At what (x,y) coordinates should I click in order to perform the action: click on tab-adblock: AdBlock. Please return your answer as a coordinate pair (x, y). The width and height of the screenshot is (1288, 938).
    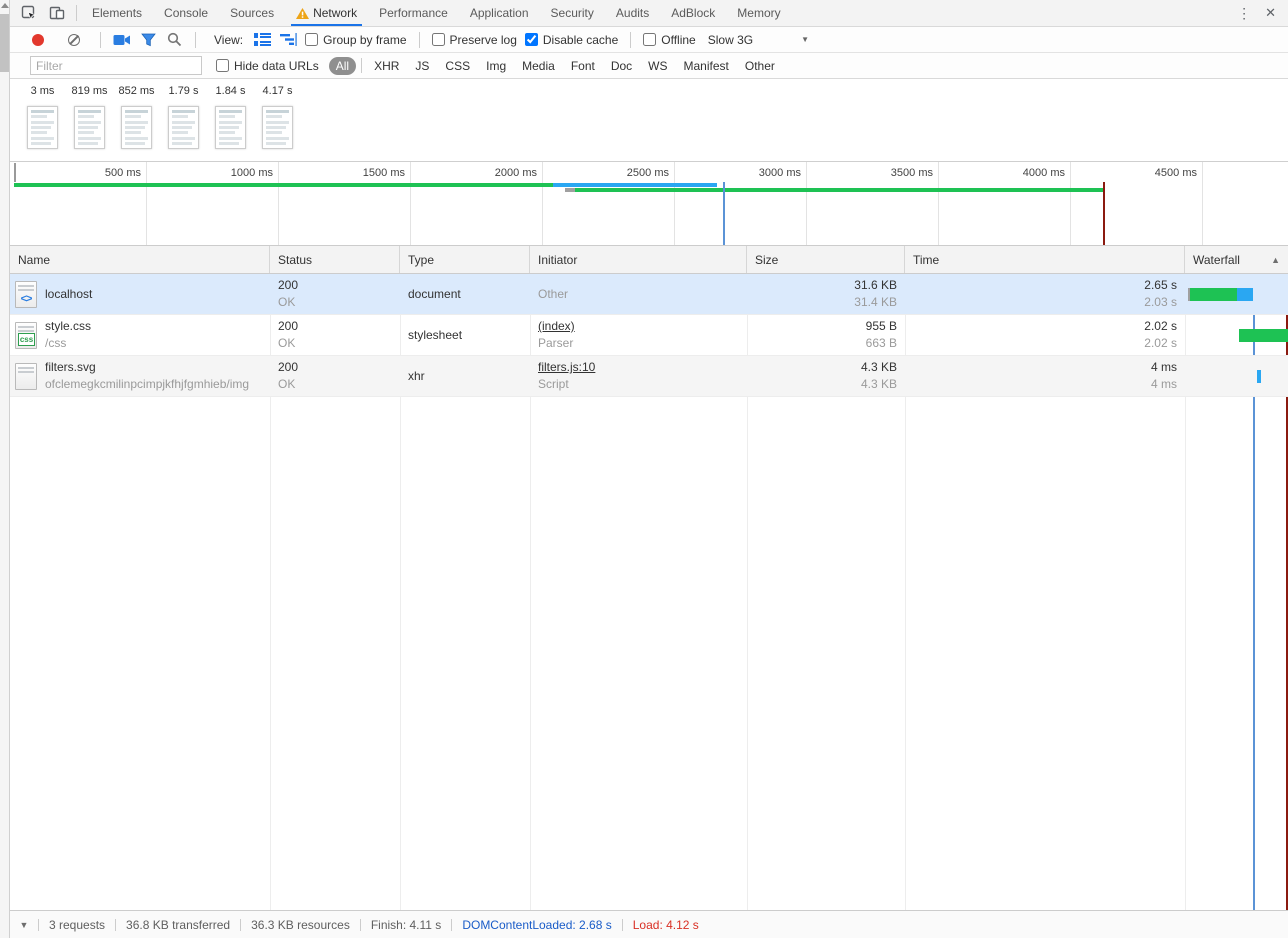
    Looking at the image, I should click on (693, 13).